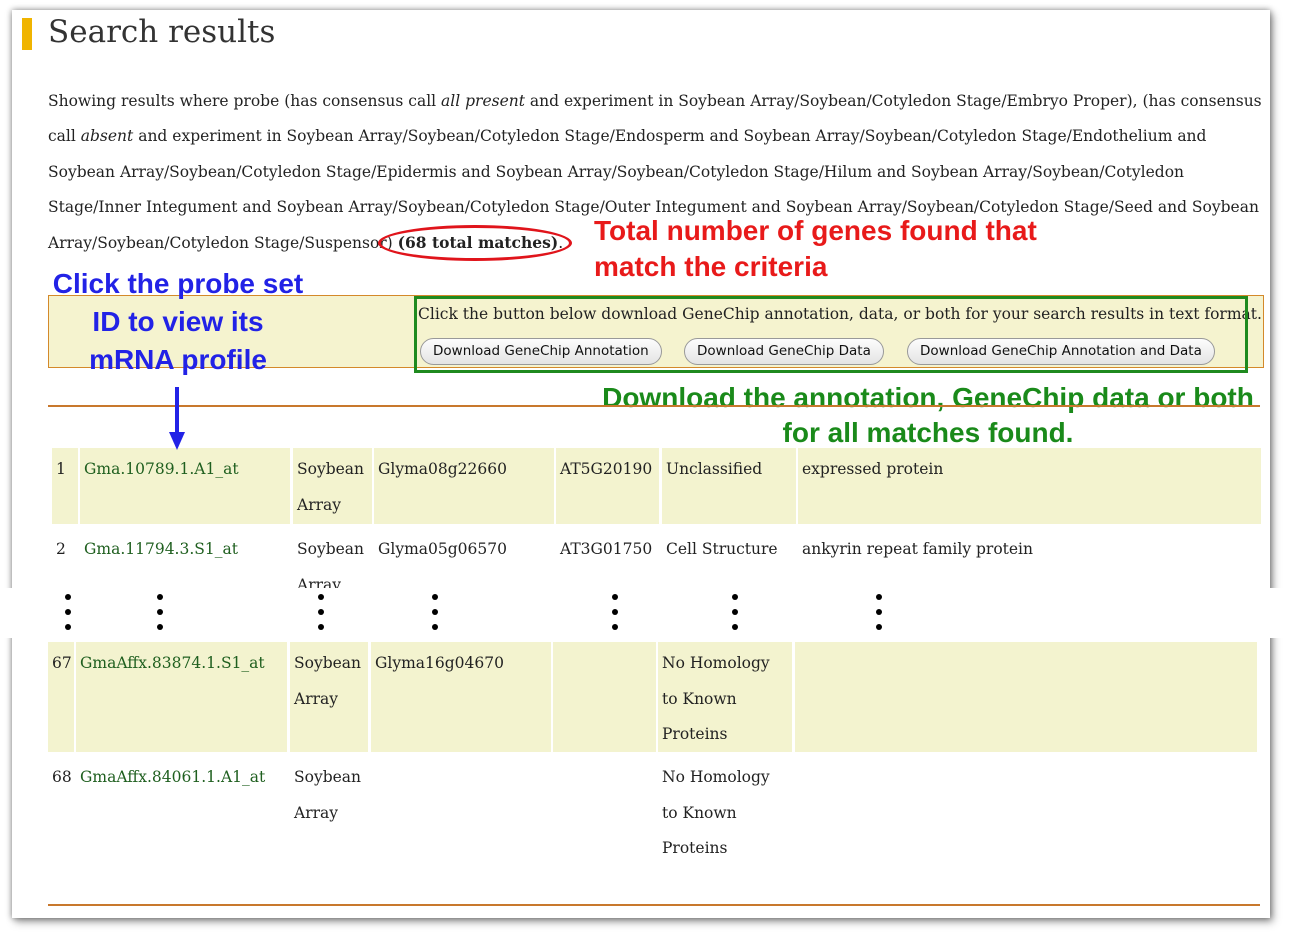 This screenshot has width=1290, height=936. What do you see at coordinates (654, 905) in the screenshot?
I see `bottom-separator` at bounding box center [654, 905].